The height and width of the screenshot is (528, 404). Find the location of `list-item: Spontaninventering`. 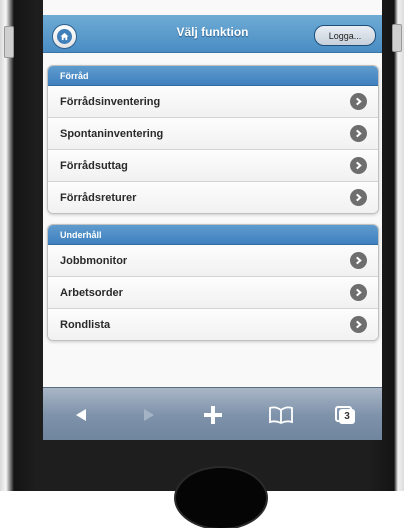

list-item: Spontaninventering is located at coordinates (213, 134).